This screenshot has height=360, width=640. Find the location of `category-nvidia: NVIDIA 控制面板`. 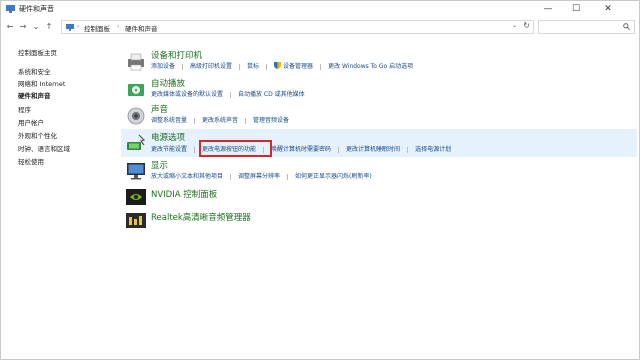

category-nvidia: NVIDIA 控制面板 is located at coordinates (379, 197).